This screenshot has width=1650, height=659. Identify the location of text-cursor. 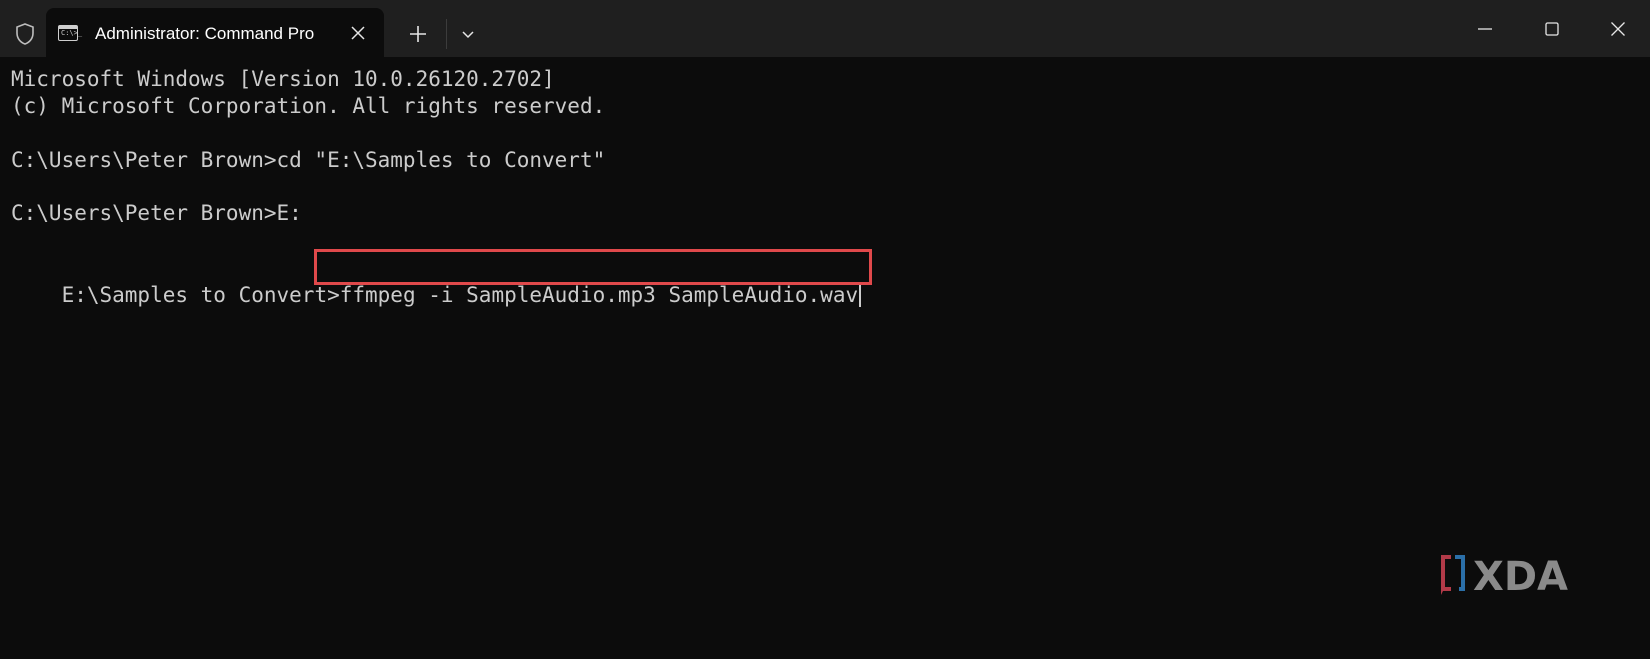
(860, 295).